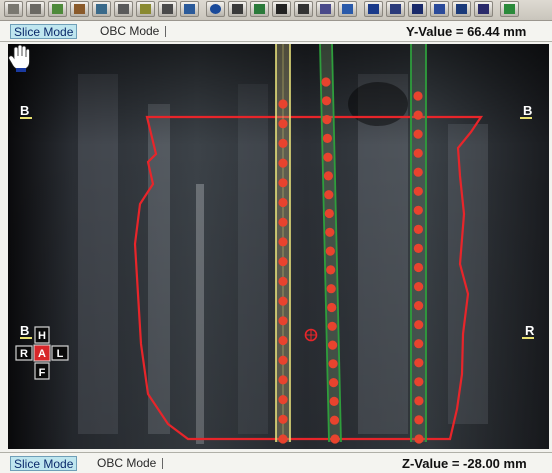 The height and width of the screenshot is (473, 552). What do you see at coordinates (44, 463) in the screenshot?
I see `tab-slice-mode-bottom: Slice Mode` at bounding box center [44, 463].